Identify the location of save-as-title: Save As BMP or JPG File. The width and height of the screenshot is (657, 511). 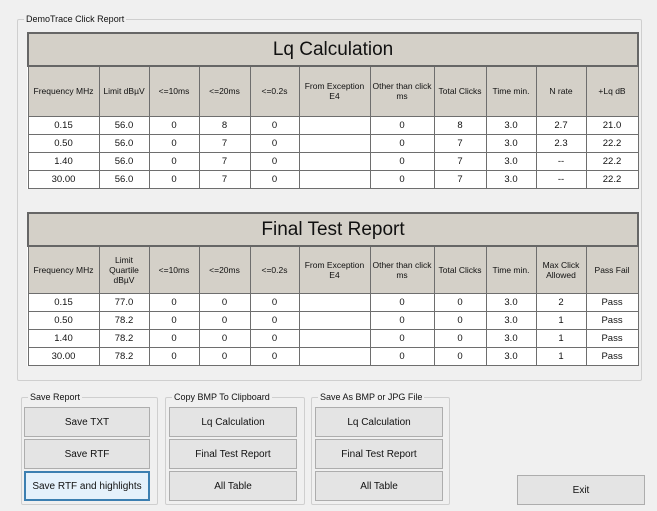
(371, 397).